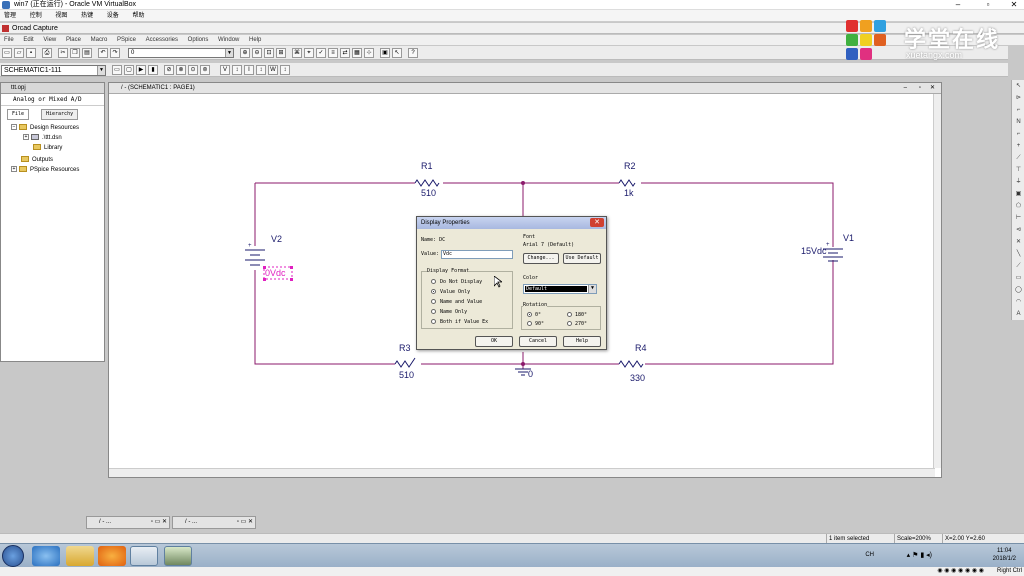 This screenshot has height=576, width=1024. What do you see at coordinates (80, 556) in the screenshot?
I see `explorer-icon` at bounding box center [80, 556].